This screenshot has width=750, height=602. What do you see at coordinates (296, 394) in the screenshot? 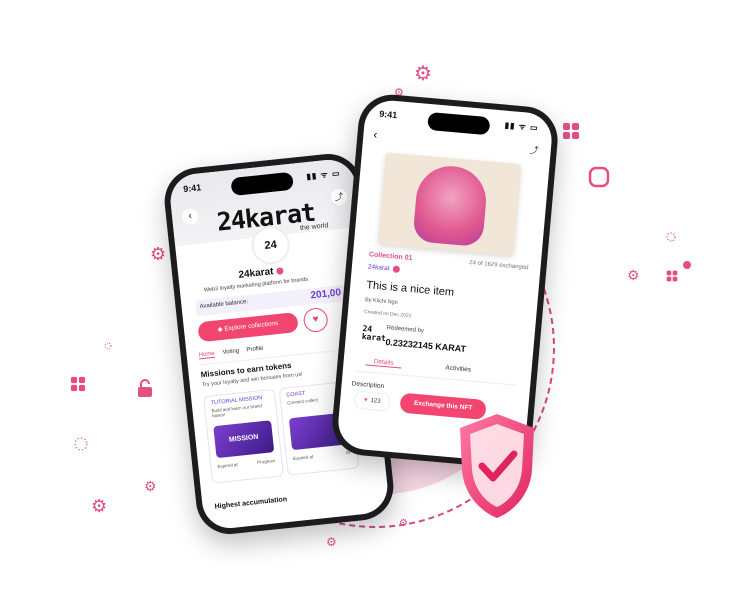
I see `mission-title: COAST` at bounding box center [296, 394].